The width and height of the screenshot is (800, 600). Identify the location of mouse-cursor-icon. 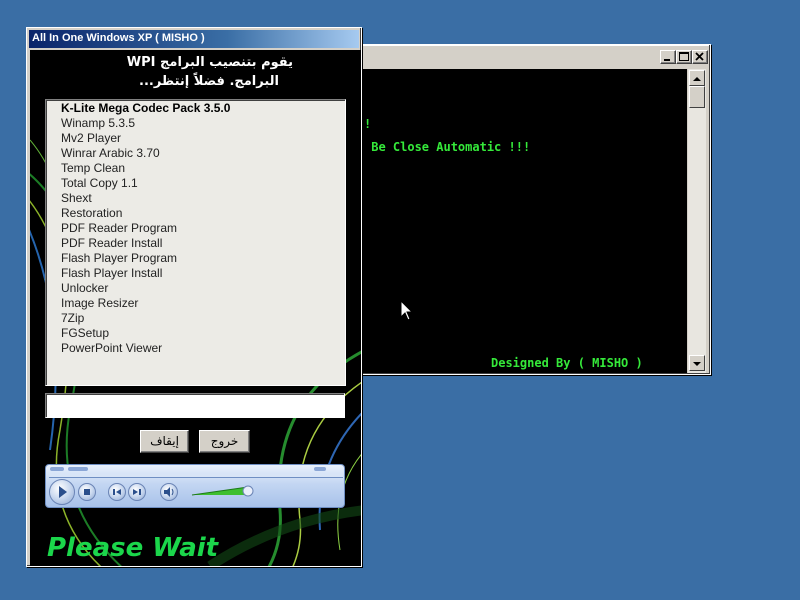
(407, 310).